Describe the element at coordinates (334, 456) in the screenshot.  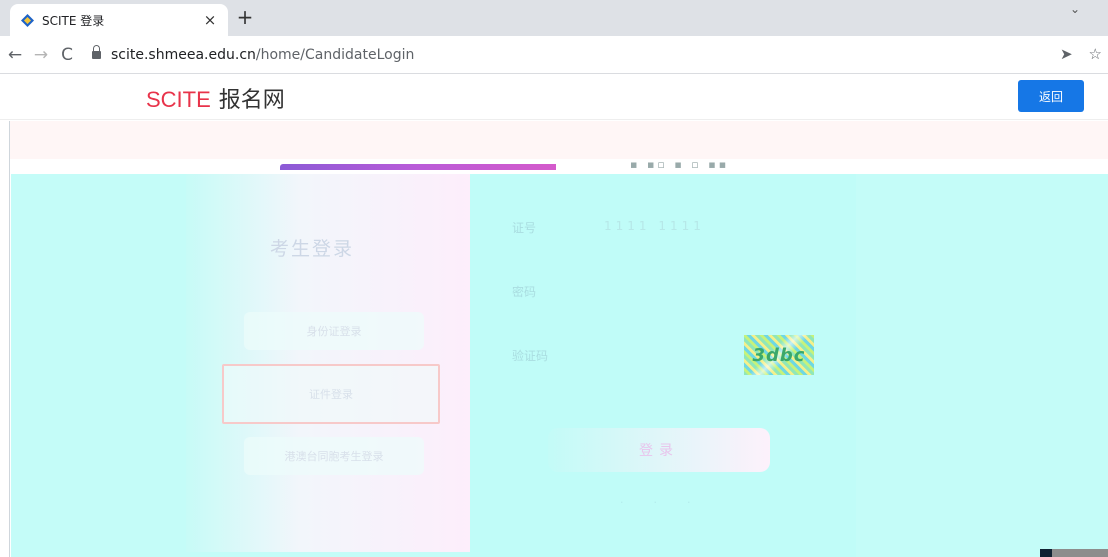
I see `login-option-hk-macau-taiwan: 港澳台同胞考生登录` at that location.